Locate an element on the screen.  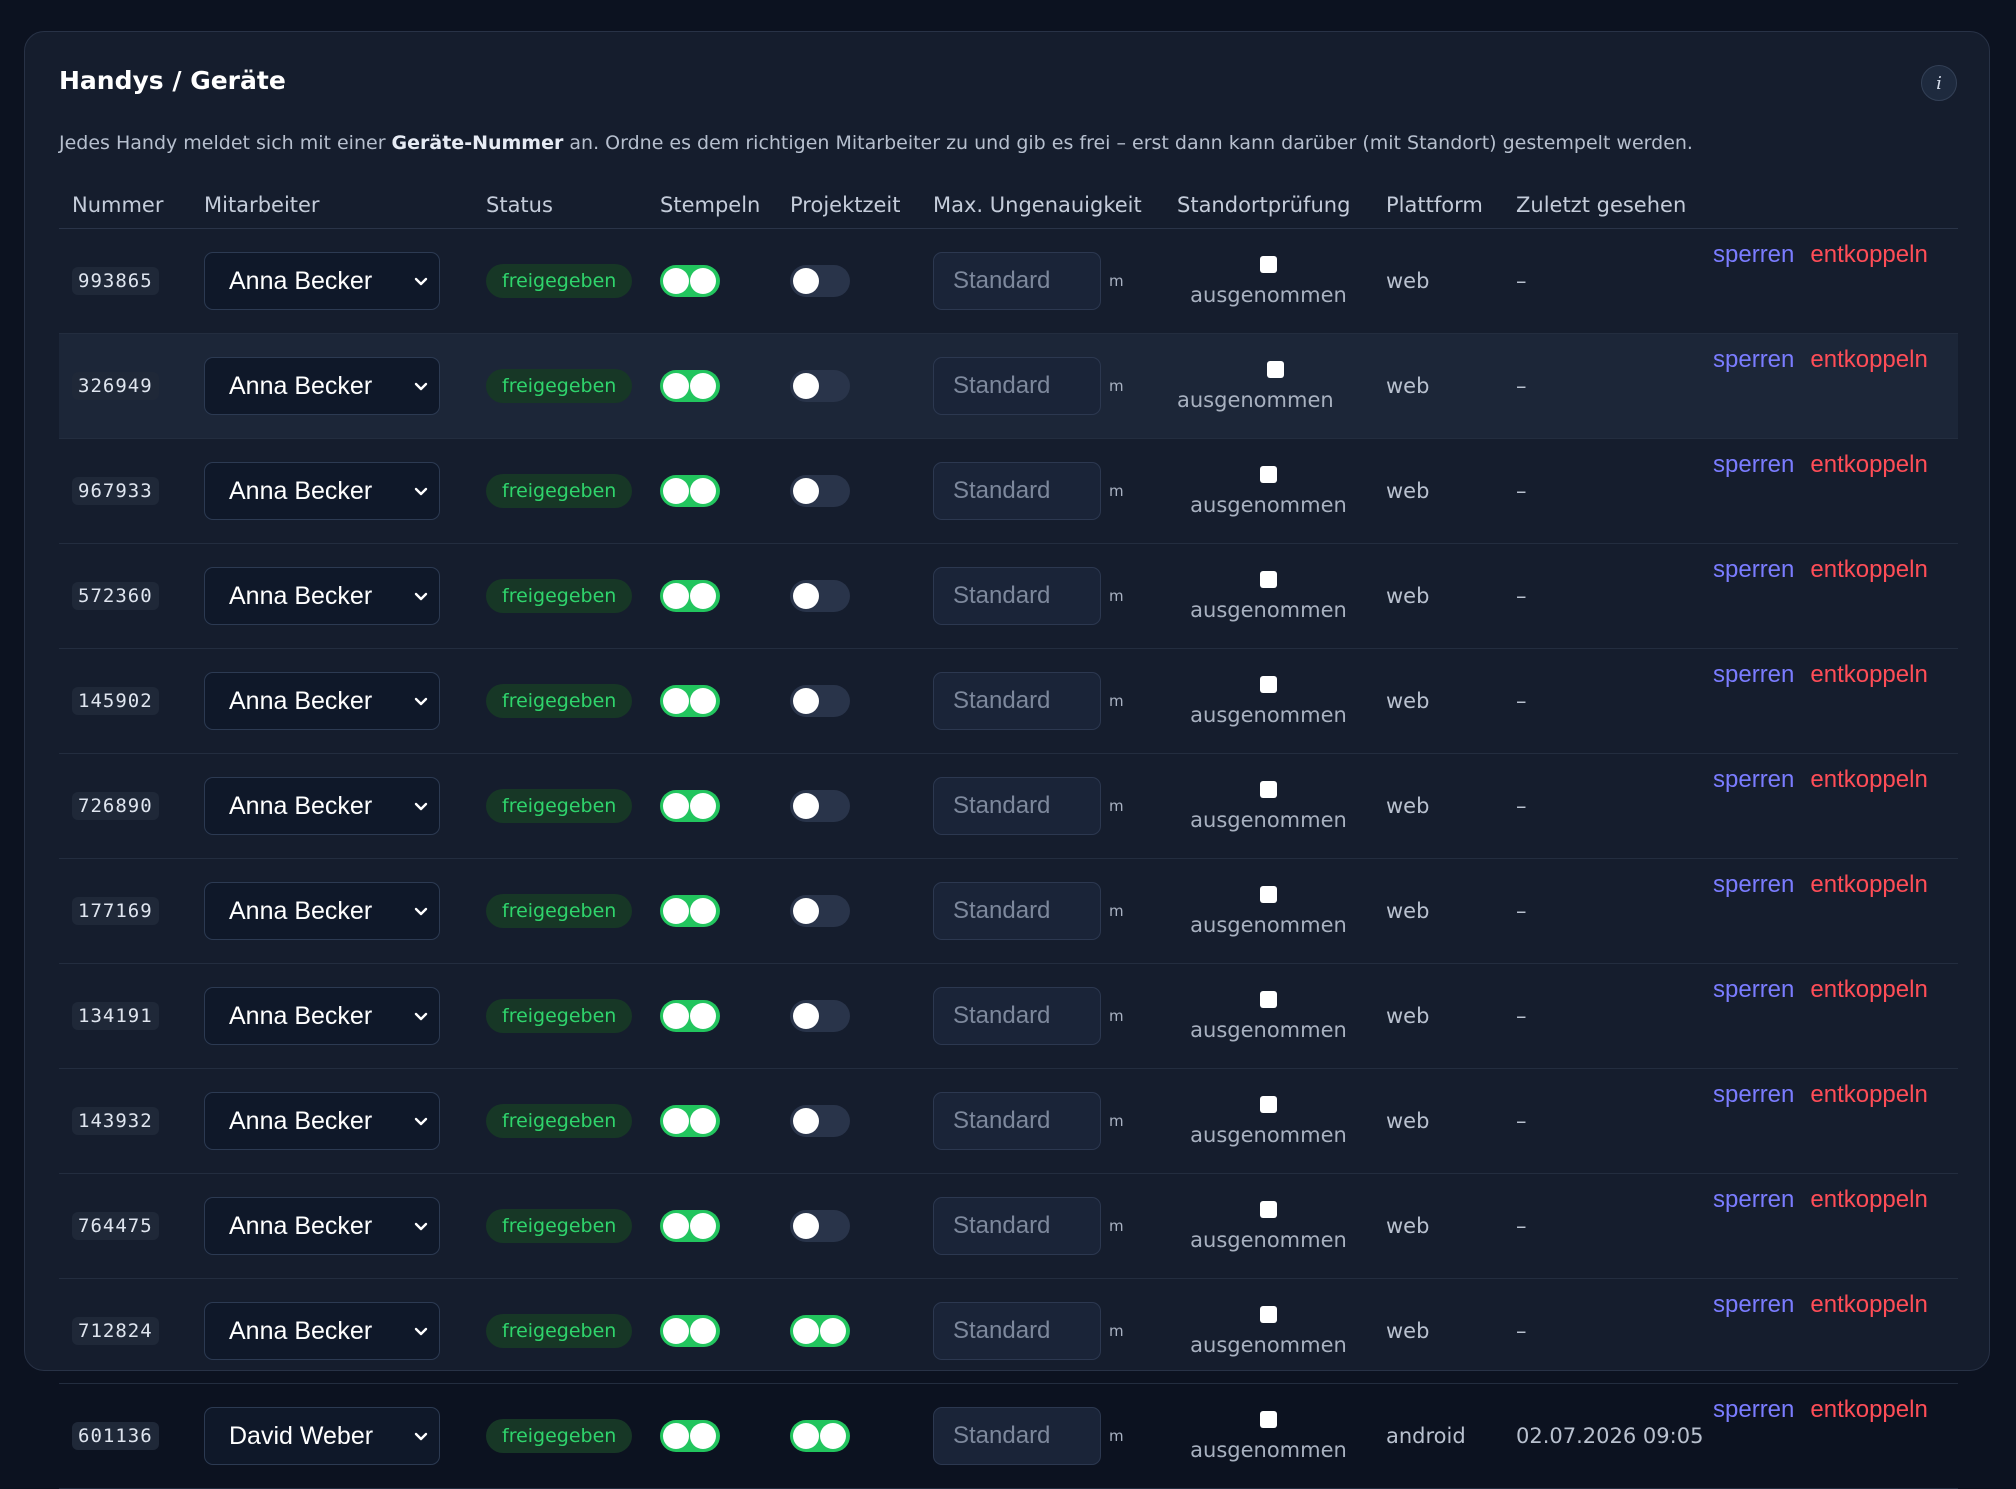
platform-value: web is located at coordinates (1408, 1121).